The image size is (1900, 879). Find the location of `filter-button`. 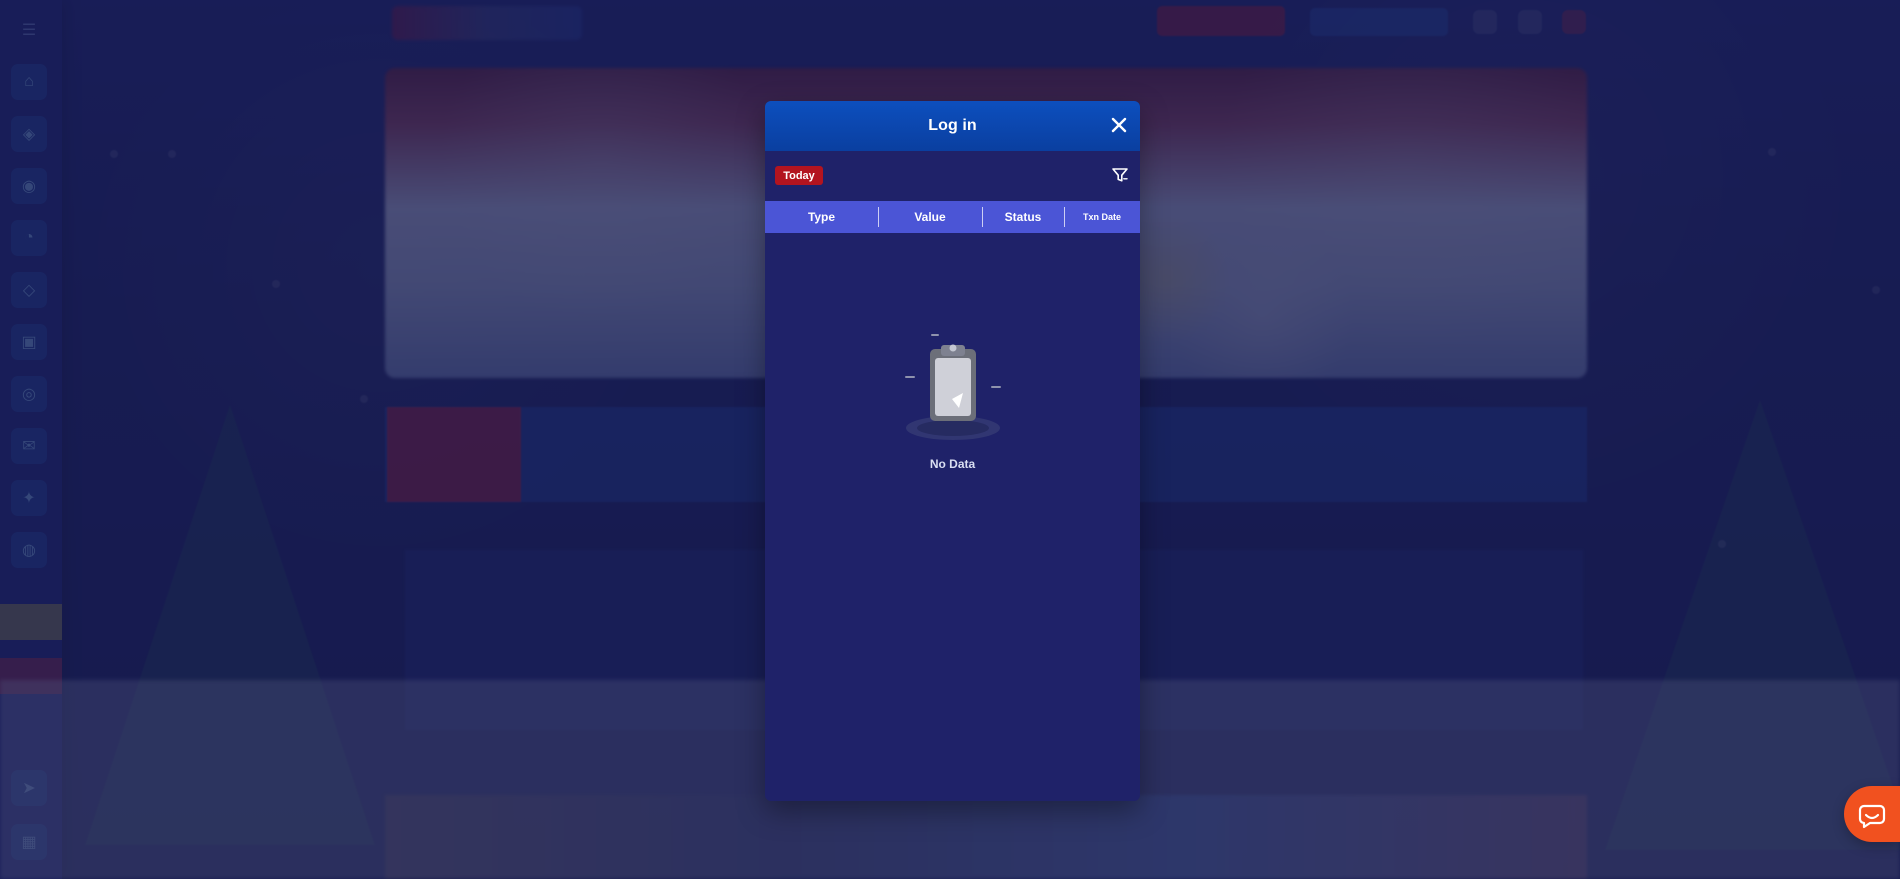

filter-button is located at coordinates (1120, 175).